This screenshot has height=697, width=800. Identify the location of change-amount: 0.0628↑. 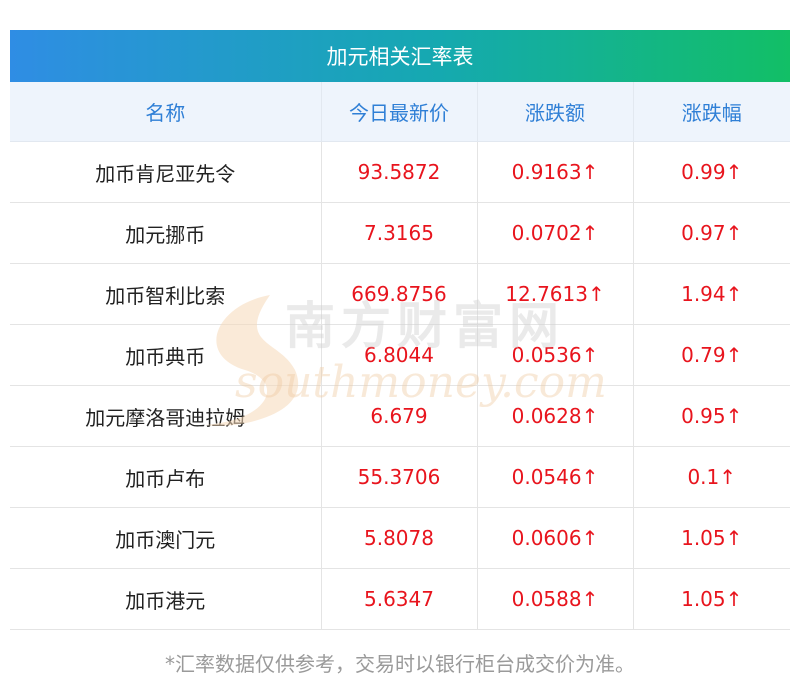
(554, 416).